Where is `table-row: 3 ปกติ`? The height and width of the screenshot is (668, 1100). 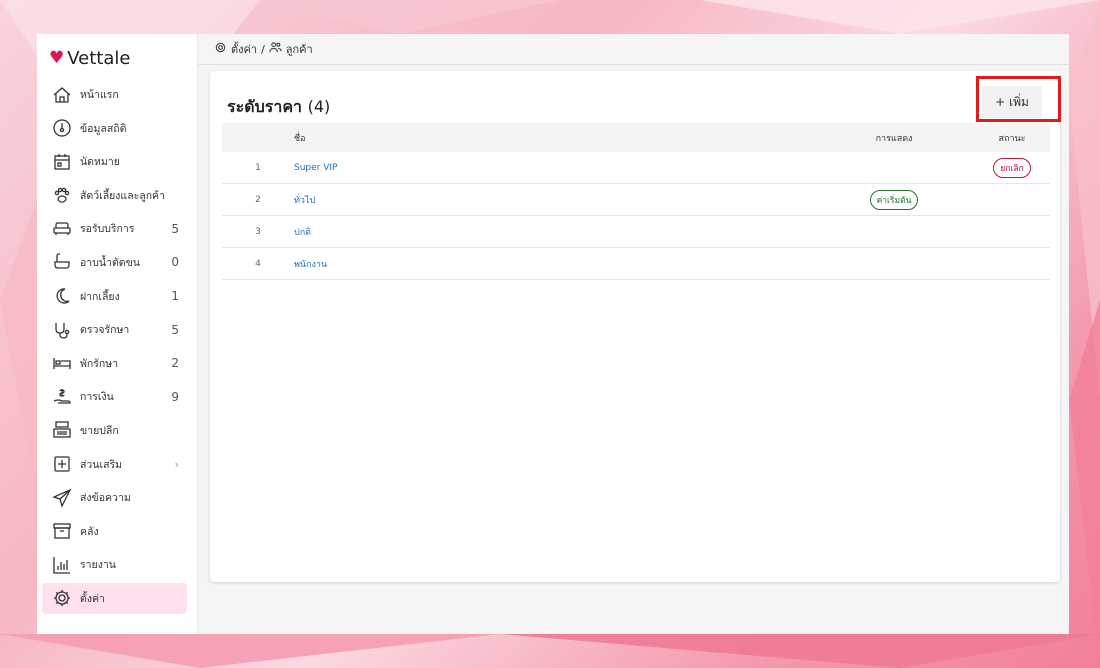 table-row: 3 ปกติ is located at coordinates (636, 232).